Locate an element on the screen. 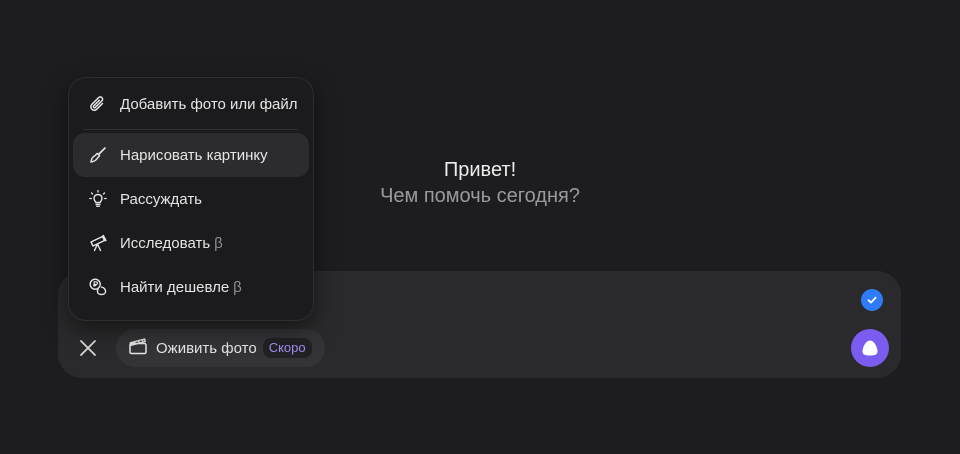 This screenshot has height=454, width=960. menu-item-label: Исследовать is located at coordinates (165, 243).